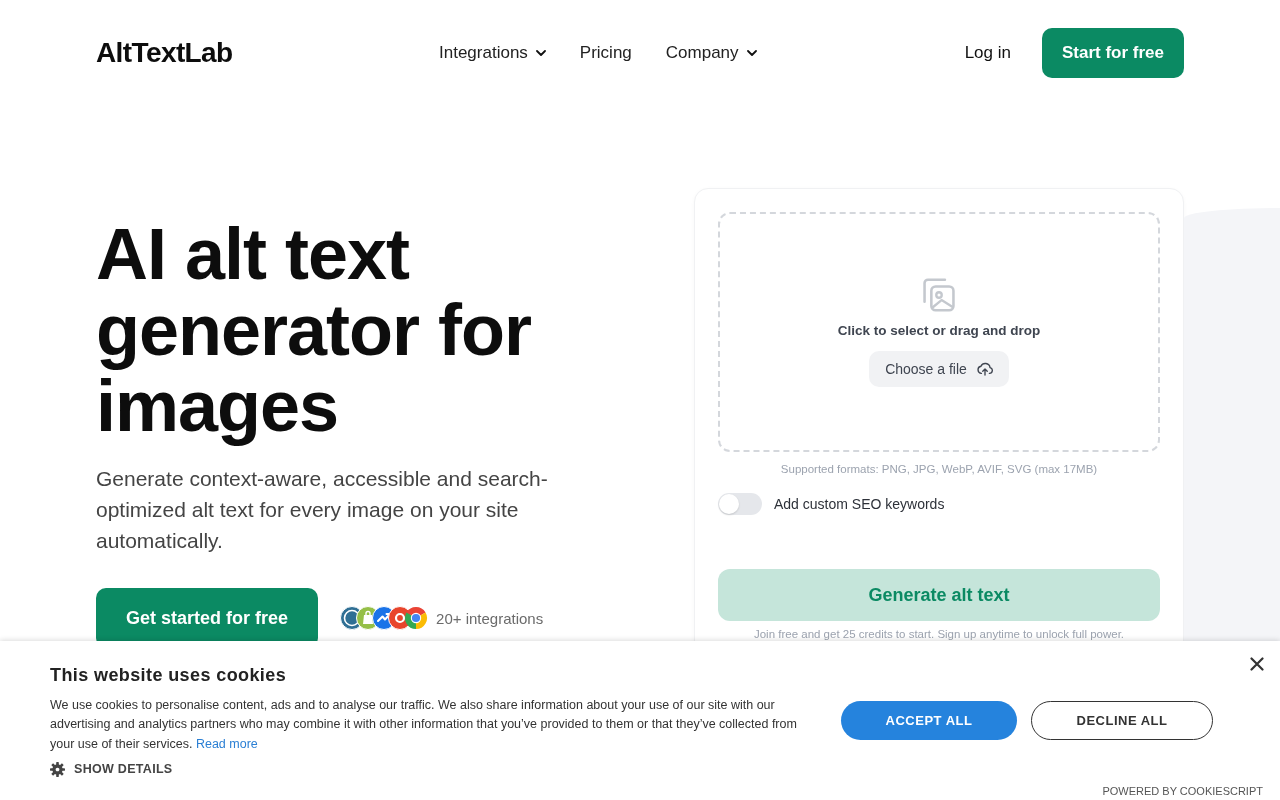  I want to click on dropzone-prompt: Click to select or drag and drop, so click(939, 330).